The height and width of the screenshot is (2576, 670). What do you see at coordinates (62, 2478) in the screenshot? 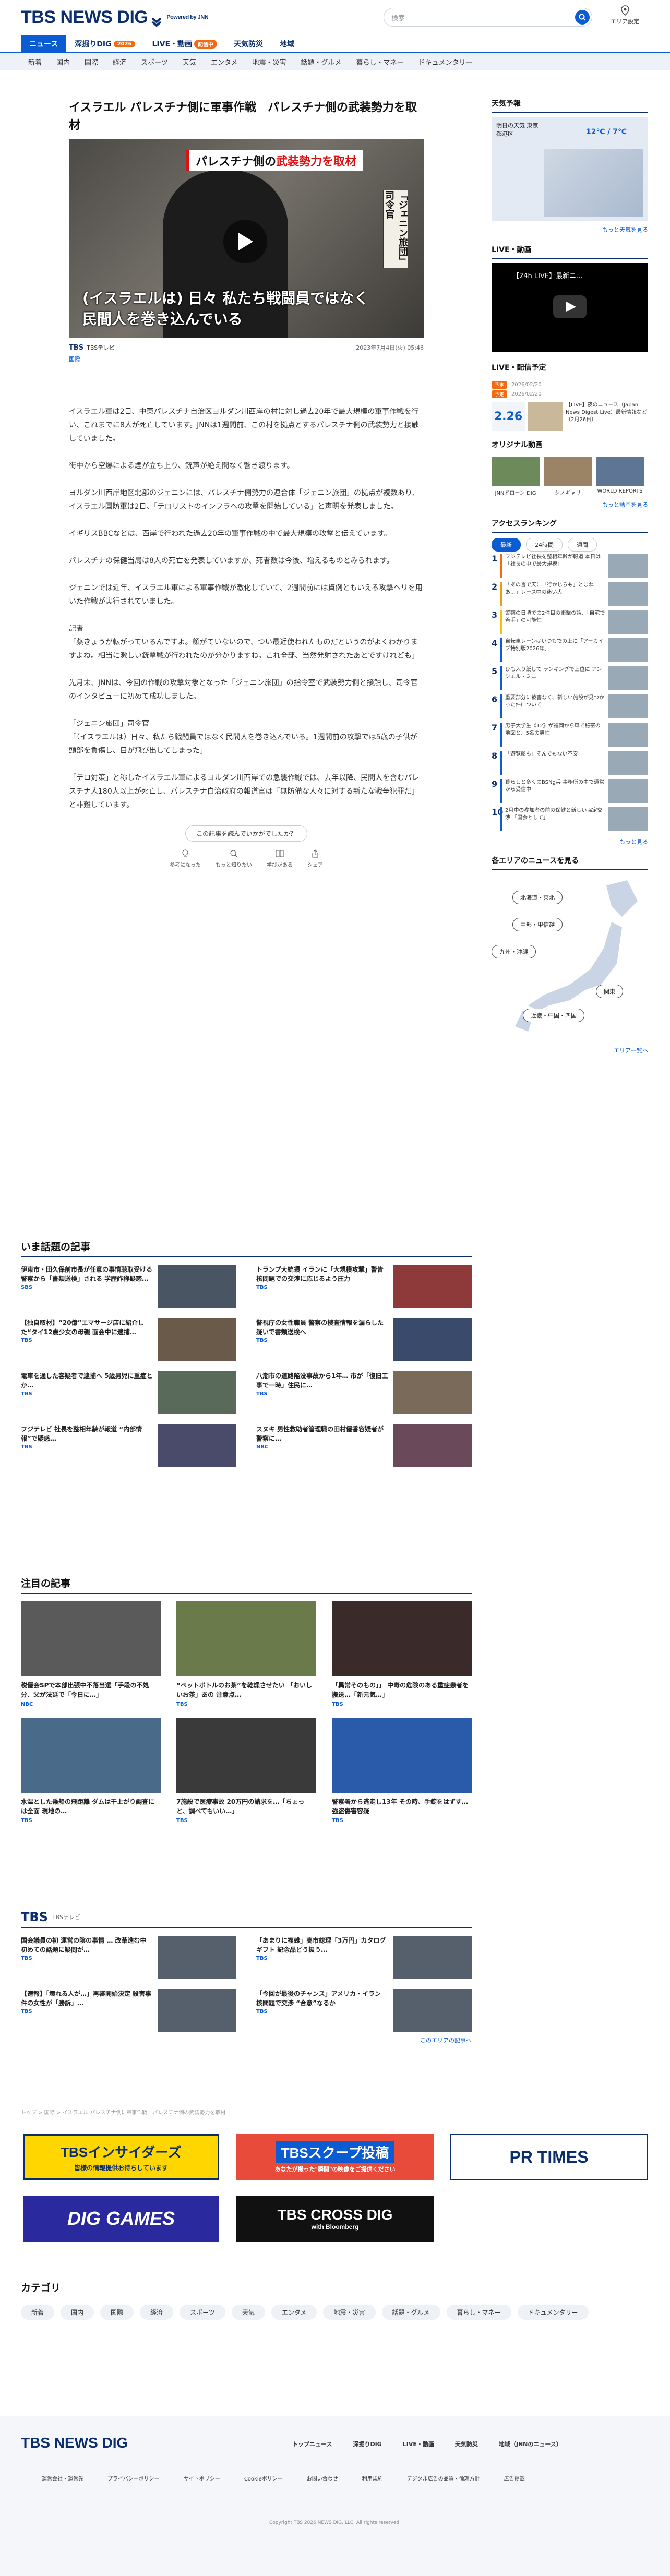
I see `footer-link: 運営会社・運営先` at bounding box center [62, 2478].